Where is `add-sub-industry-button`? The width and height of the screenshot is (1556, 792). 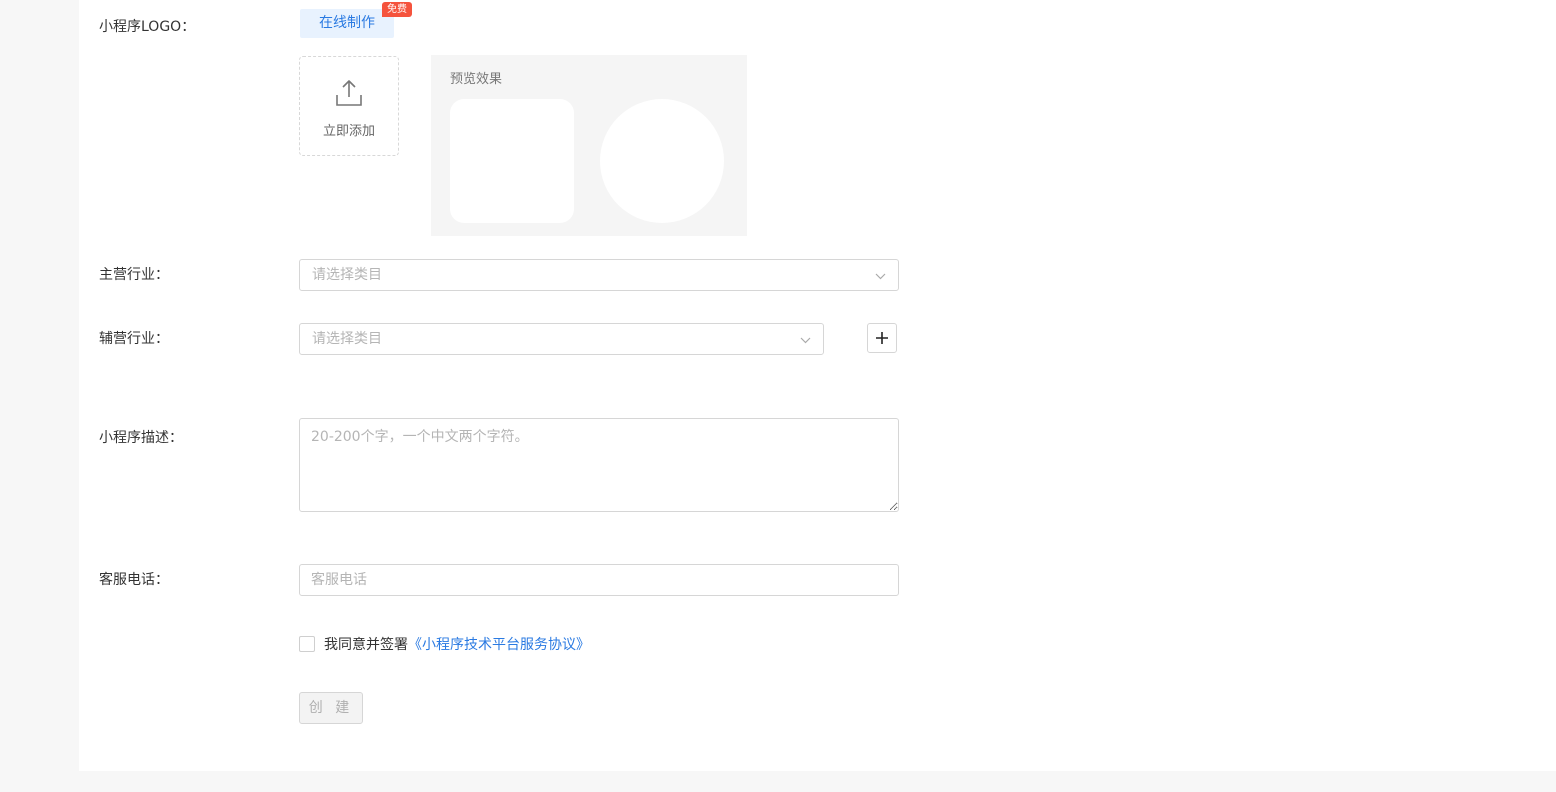
add-sub-industry-button is located at coordinates (882, 338).